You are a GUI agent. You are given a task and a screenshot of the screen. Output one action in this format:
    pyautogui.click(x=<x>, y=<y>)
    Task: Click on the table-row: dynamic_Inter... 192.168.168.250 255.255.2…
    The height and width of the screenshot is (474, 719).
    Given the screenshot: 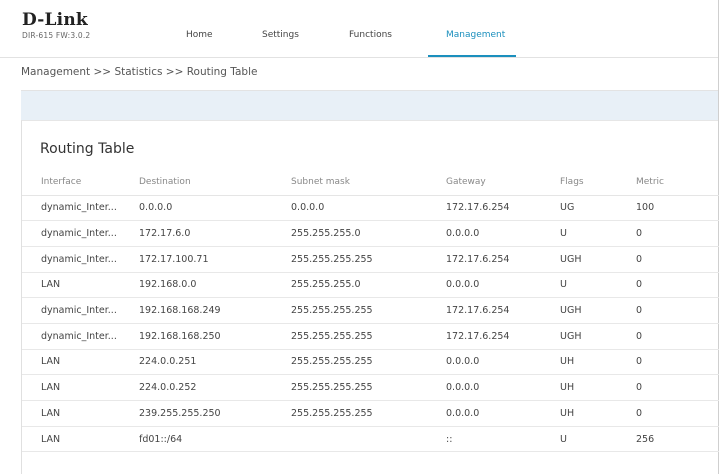 What is the action you would take?
    pyautogui.click(x=370, y=336)
    